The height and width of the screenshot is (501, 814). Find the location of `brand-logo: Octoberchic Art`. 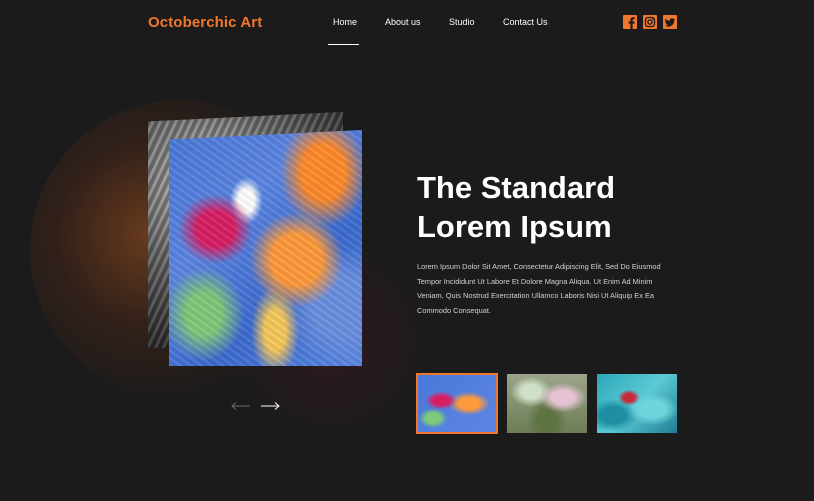

brand-logo: Octoberchic Art is located at coordinates (205, 22).